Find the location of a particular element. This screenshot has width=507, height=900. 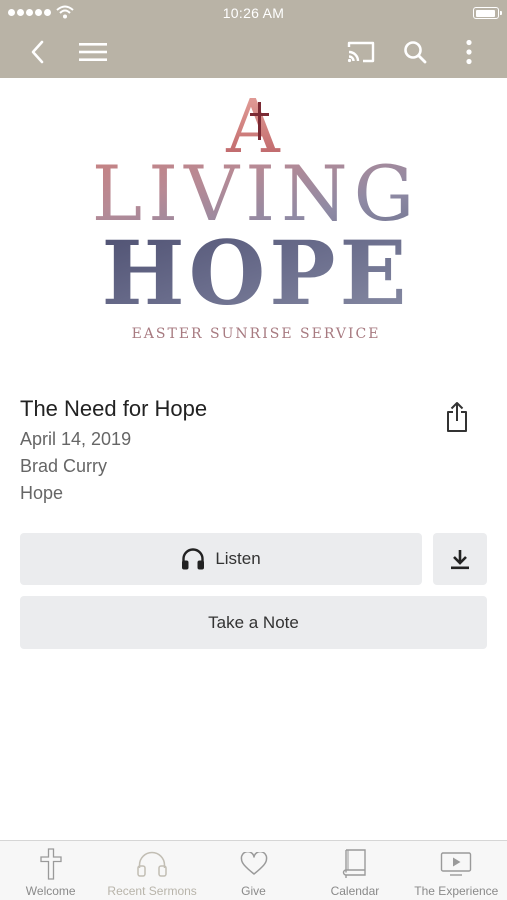

battery-icon is located at coordinates (487, 13).